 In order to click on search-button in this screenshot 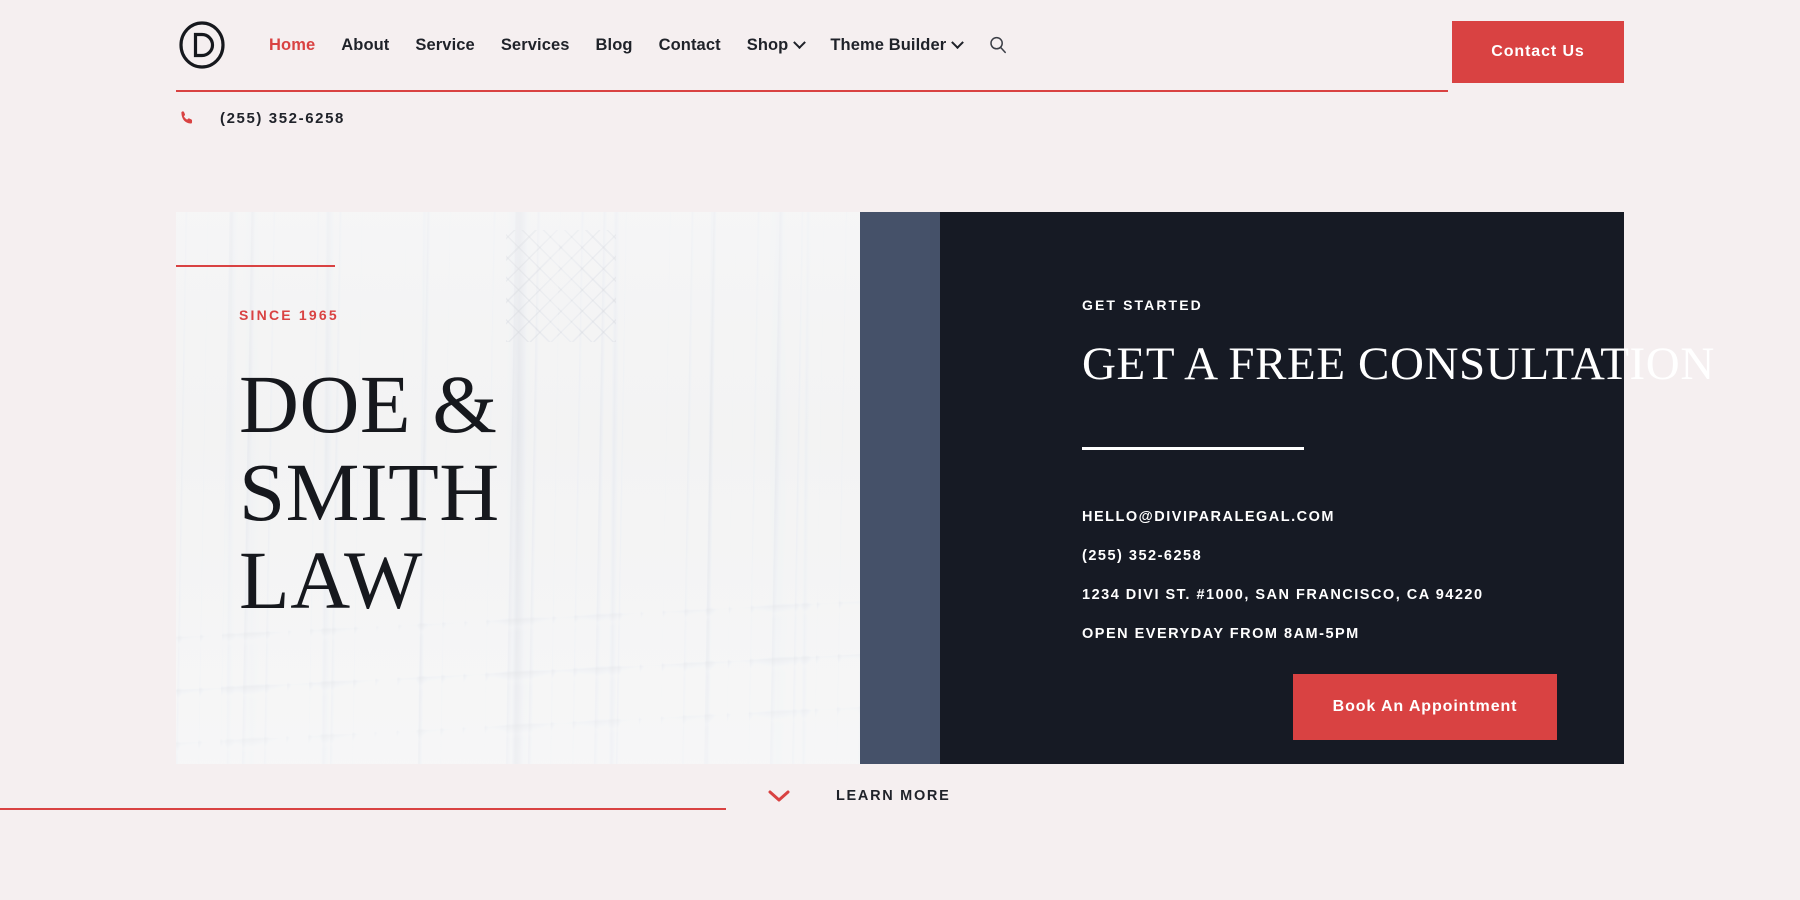, I will do `click(998, 45)`.